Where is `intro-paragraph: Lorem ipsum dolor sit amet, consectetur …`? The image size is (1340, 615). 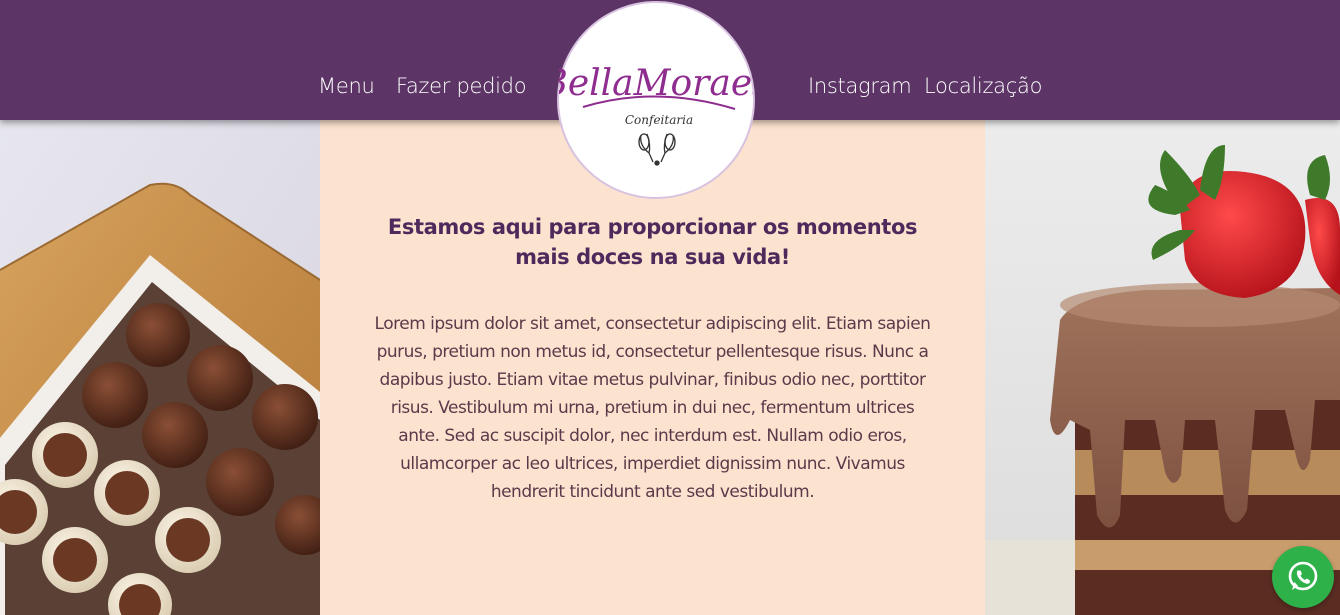
intro-paragraph: Lorem ipsum dolor sit amet, consectetur … is located at coordinates (652, 408).